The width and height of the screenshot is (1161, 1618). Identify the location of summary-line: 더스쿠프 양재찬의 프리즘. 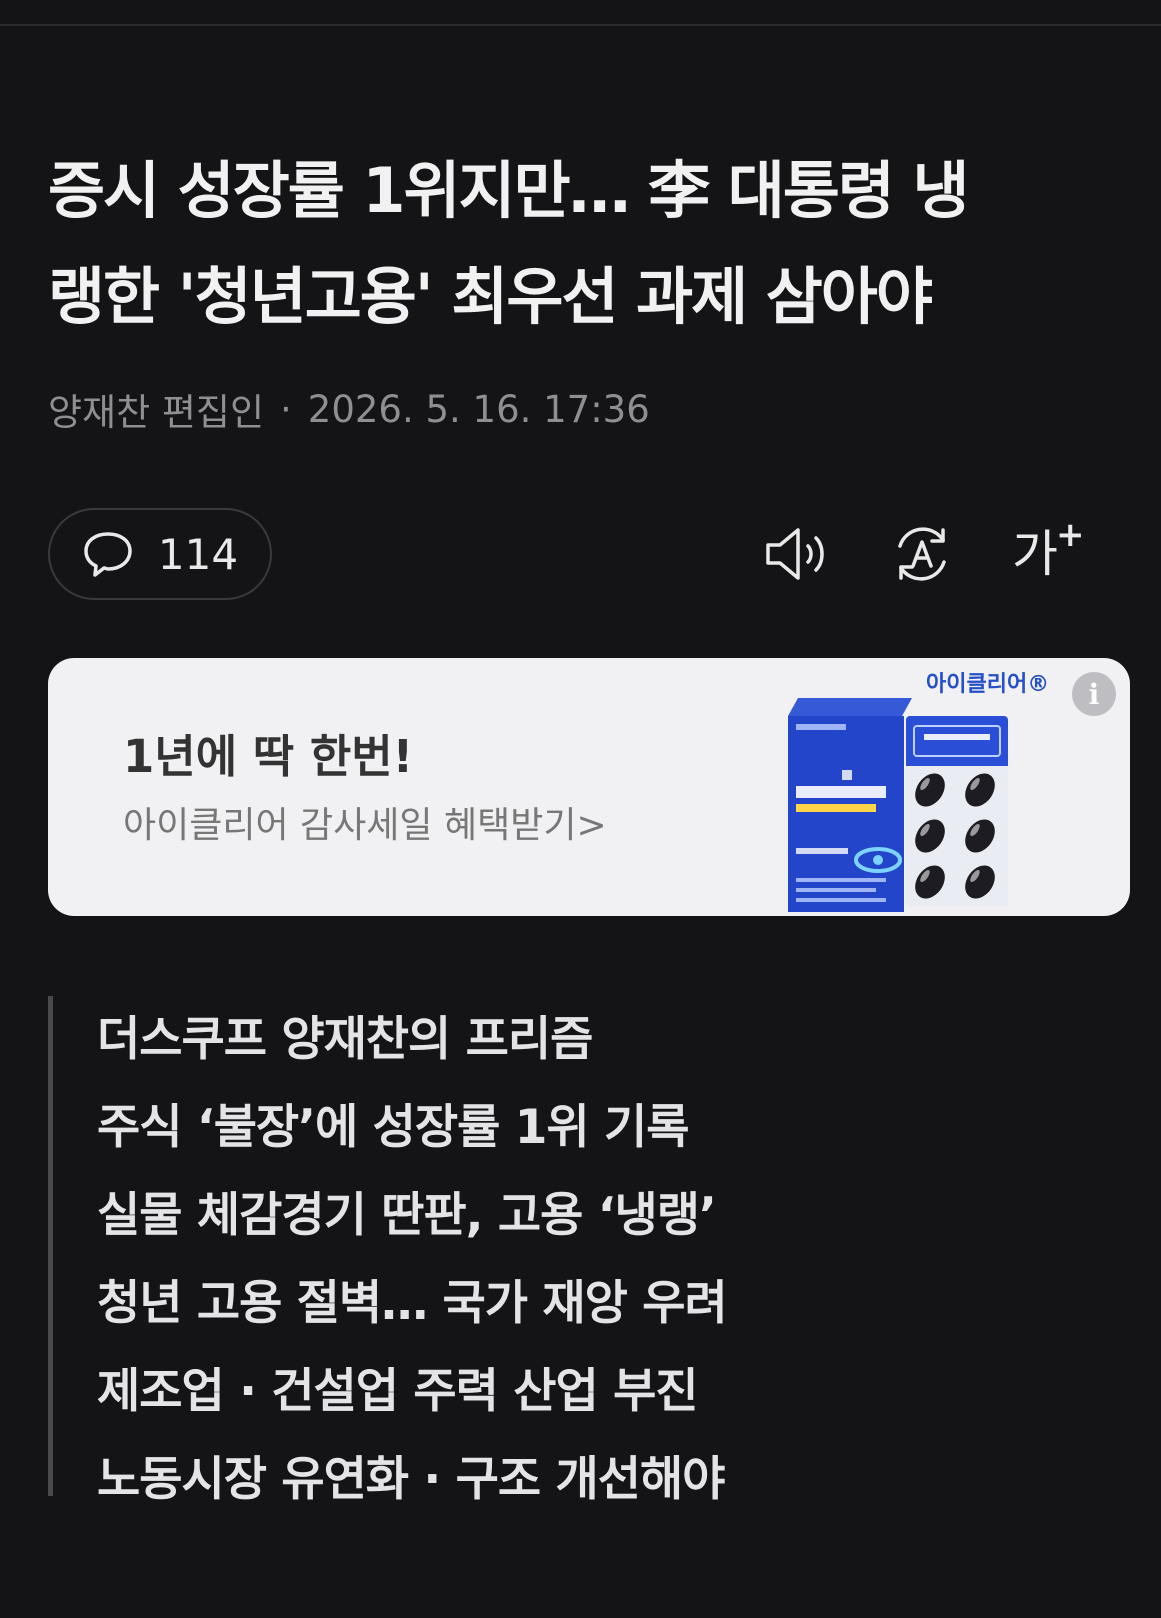
(345, 1039).